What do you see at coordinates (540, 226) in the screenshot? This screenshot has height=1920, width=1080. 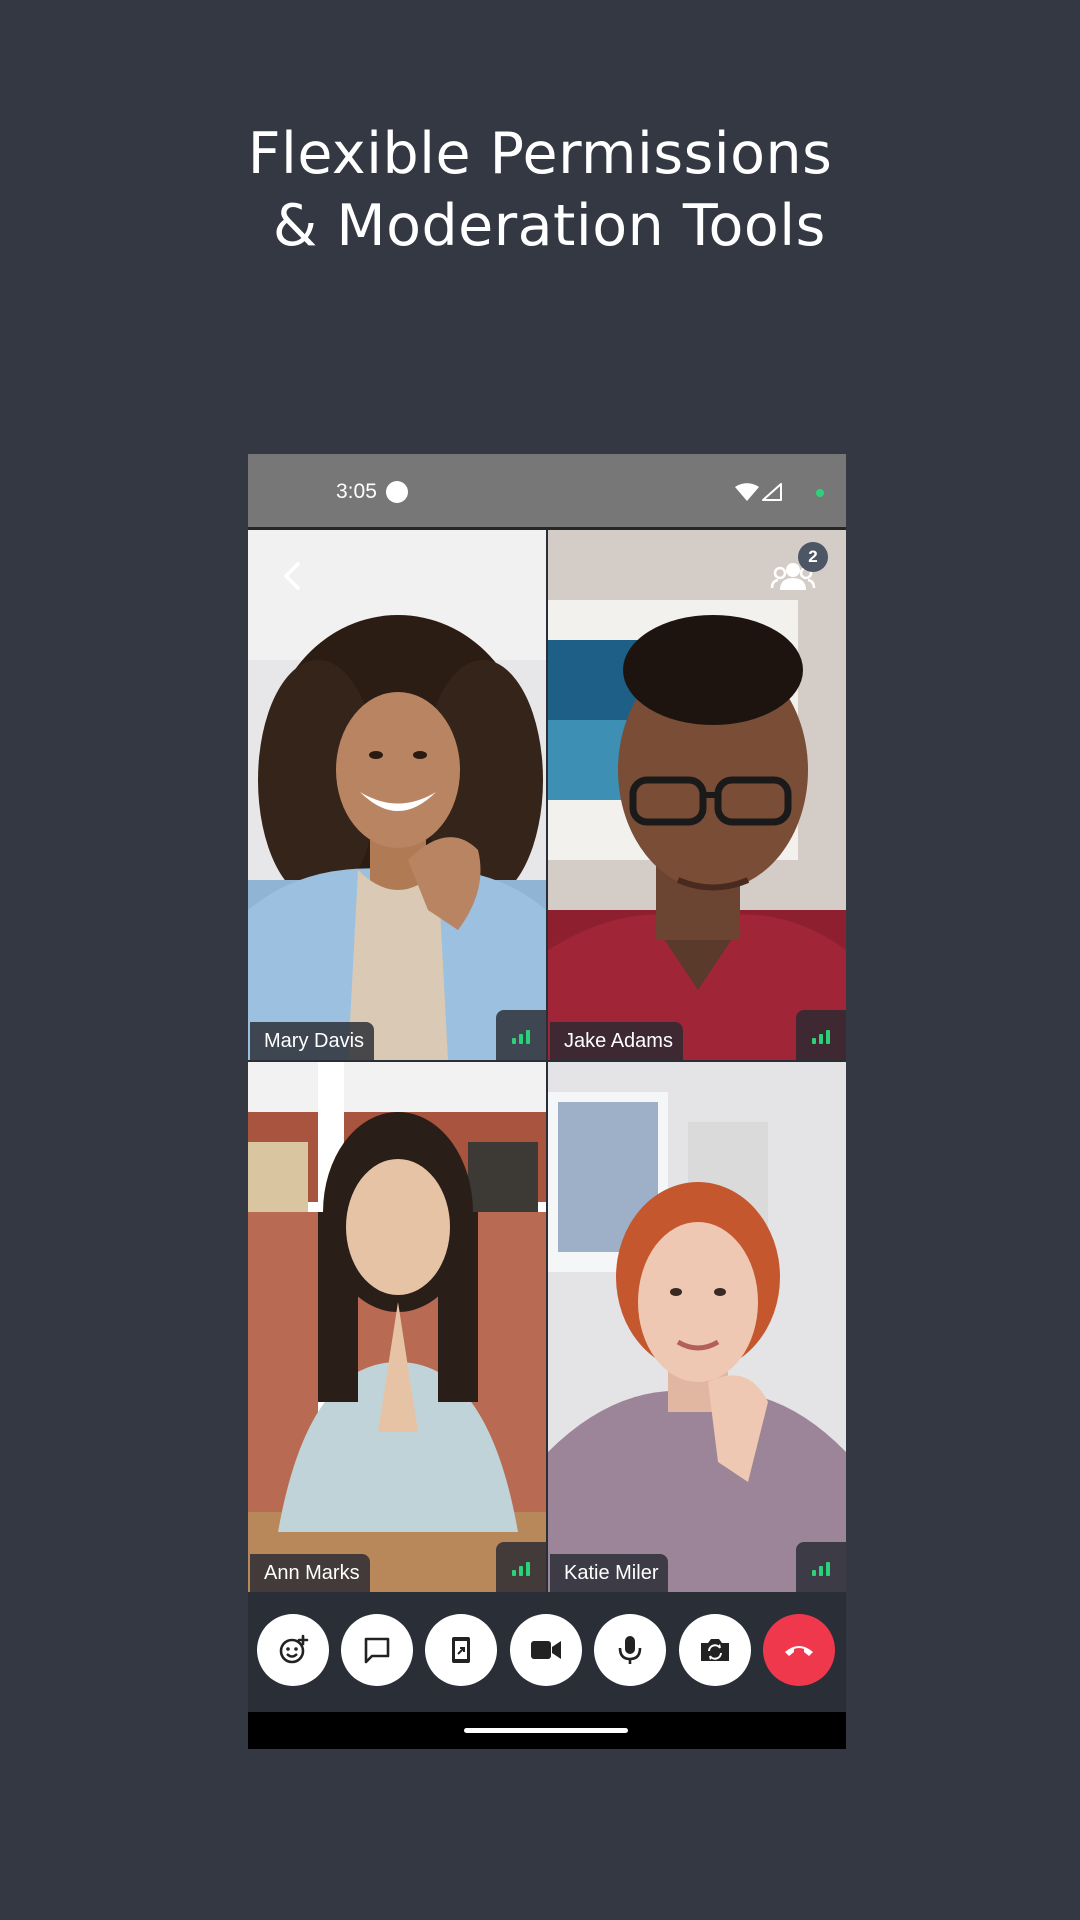 I see `headline-line-2: & Moderation Tools` at bounding box center [540, 226].